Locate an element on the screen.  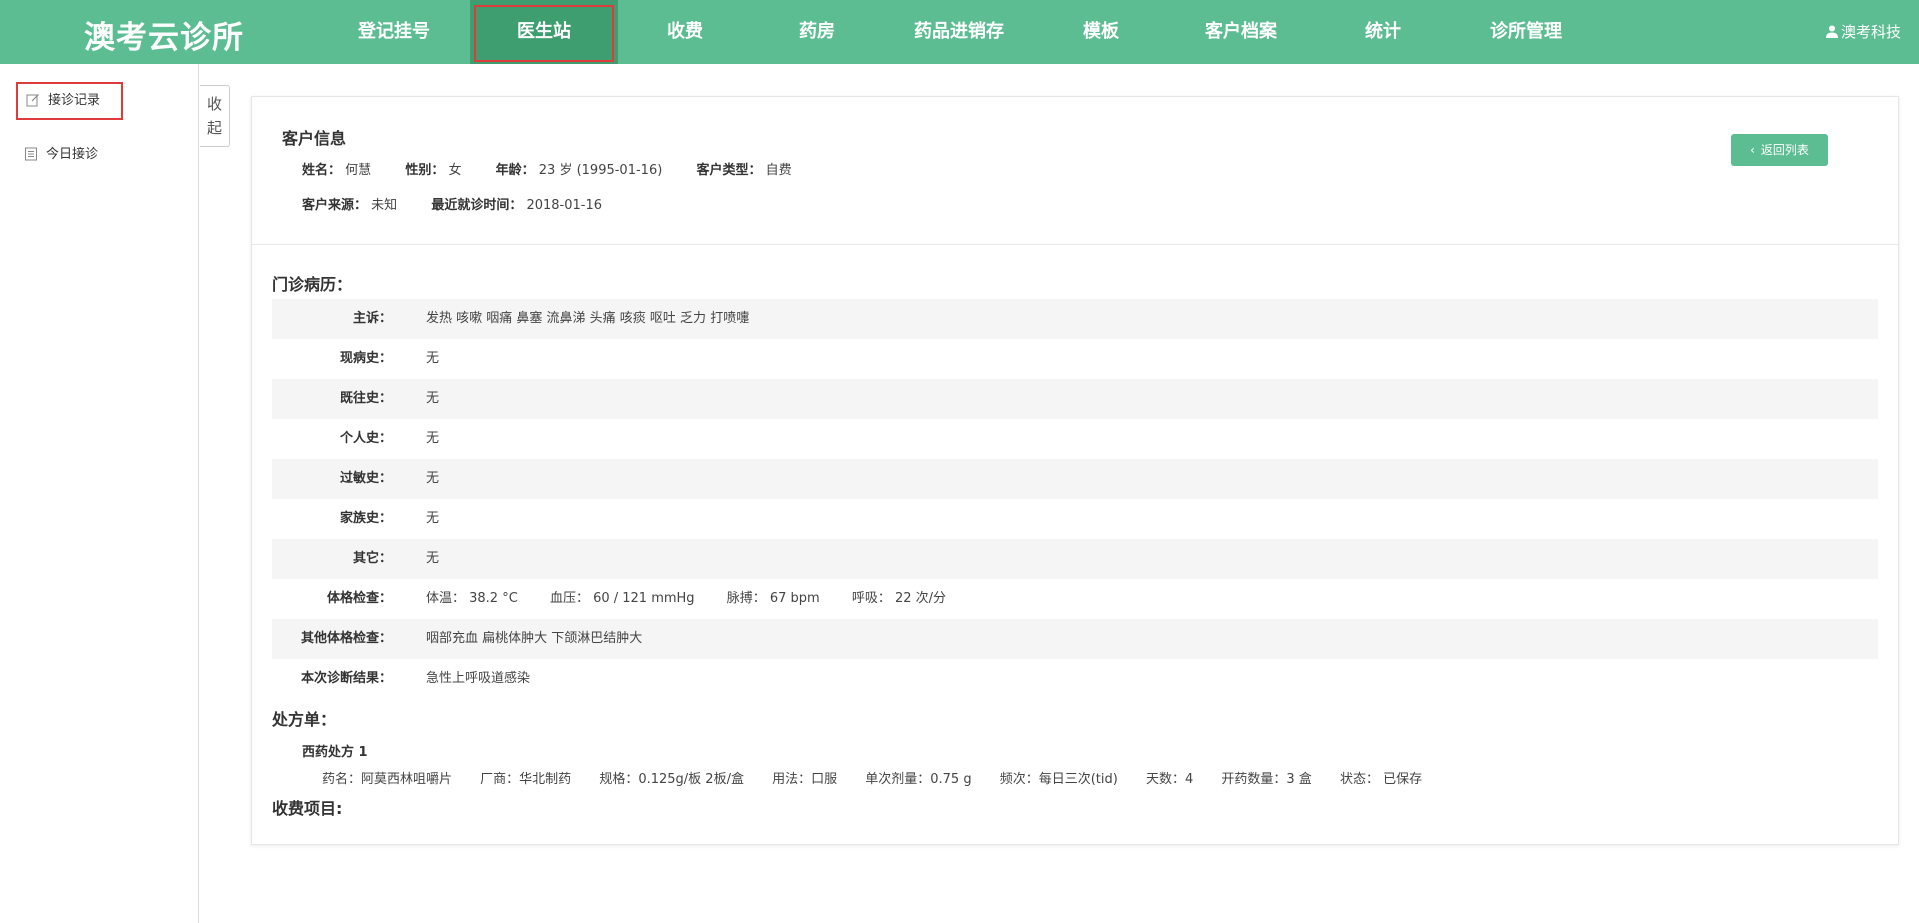
record-label: 过敏史： is located at coordinates (365, 478).